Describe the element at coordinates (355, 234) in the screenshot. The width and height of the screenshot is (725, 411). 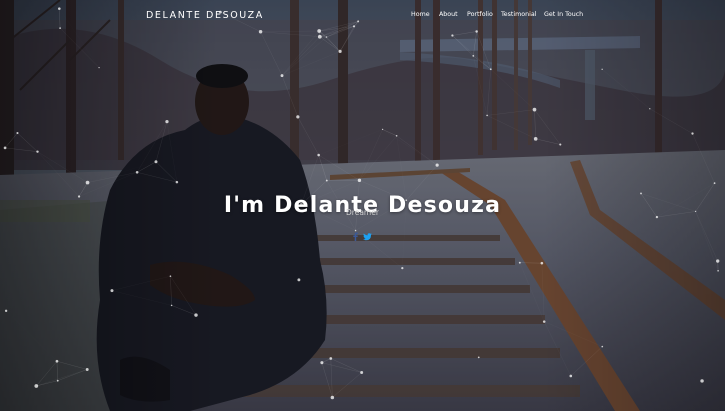
I see `facebook-link` at that location.